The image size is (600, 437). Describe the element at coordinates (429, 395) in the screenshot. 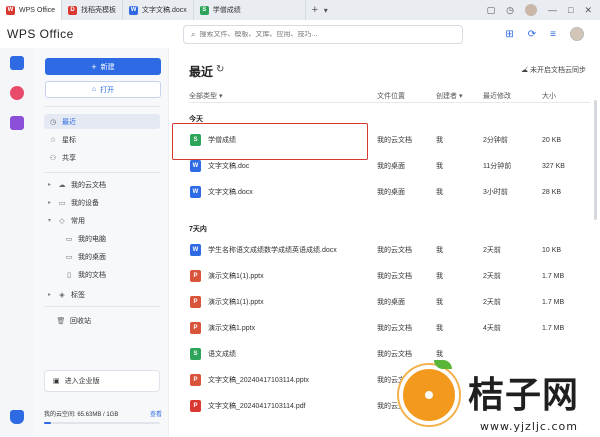

I see `orange-logo-icon` at that location.